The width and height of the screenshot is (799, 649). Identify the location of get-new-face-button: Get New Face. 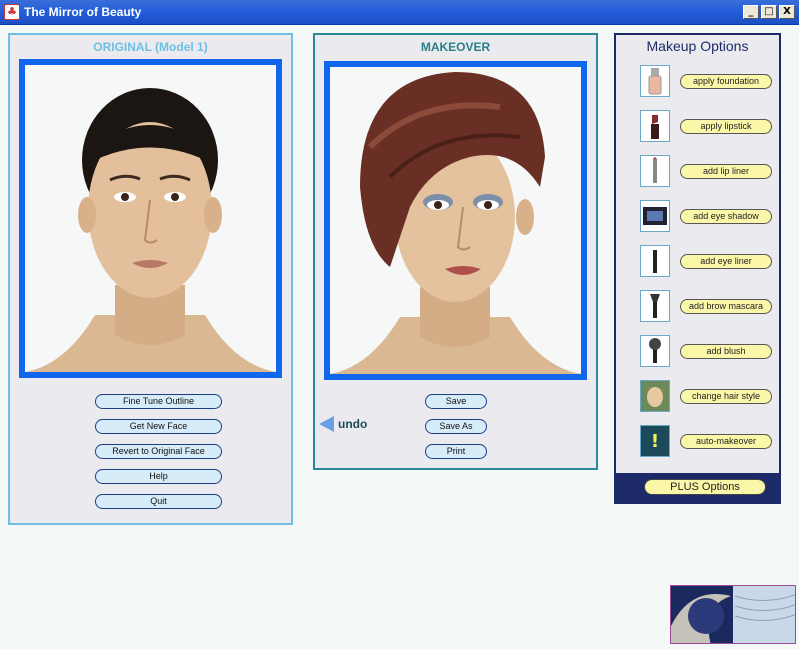
(158, 426).